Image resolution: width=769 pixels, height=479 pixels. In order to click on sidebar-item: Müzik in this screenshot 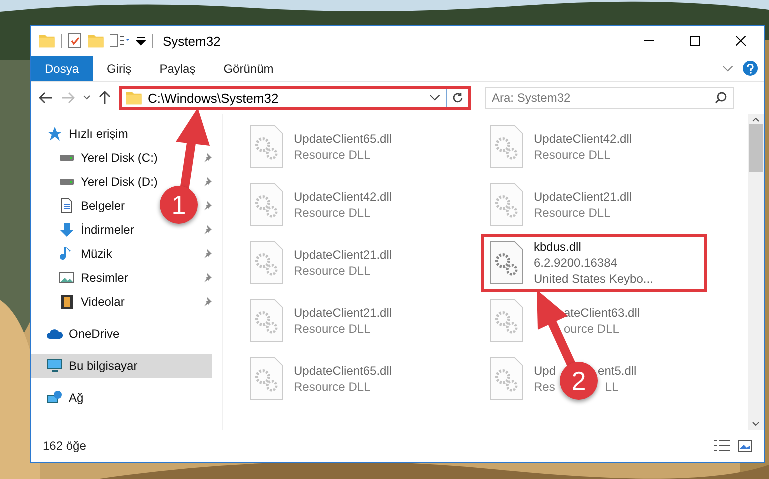, I will do `click(73, 254)`.